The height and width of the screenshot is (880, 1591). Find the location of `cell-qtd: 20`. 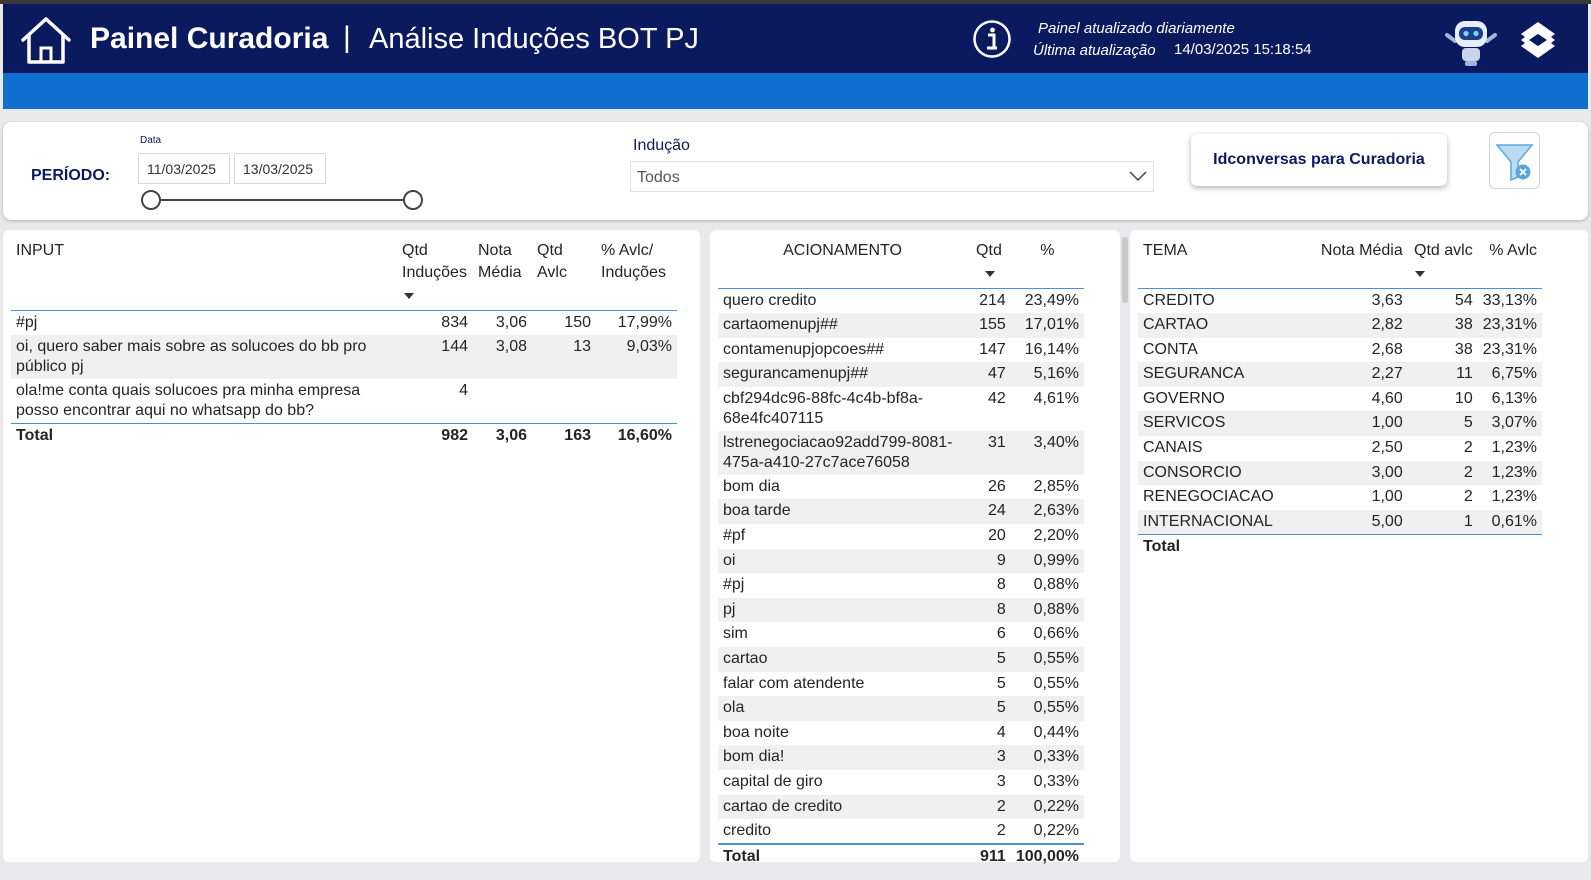

cell-qtd: 20 is located at coordinates (997, 536).